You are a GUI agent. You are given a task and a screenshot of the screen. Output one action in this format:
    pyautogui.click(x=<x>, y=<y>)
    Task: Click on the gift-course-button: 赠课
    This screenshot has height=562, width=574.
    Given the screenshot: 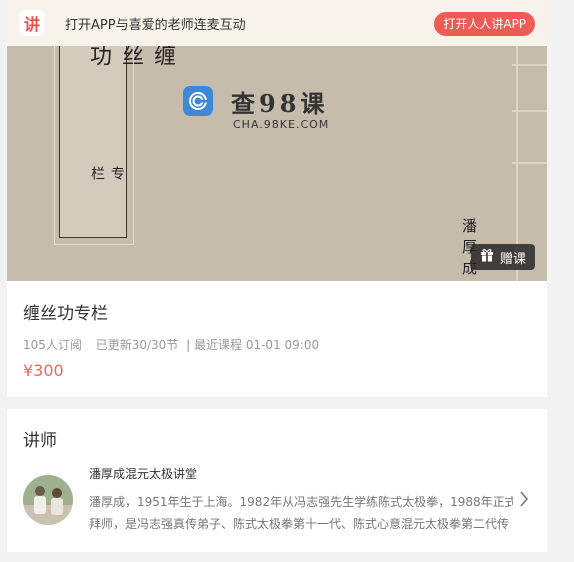 What is the action you would take?
    pyautogui.click(x=503, y=257)
    